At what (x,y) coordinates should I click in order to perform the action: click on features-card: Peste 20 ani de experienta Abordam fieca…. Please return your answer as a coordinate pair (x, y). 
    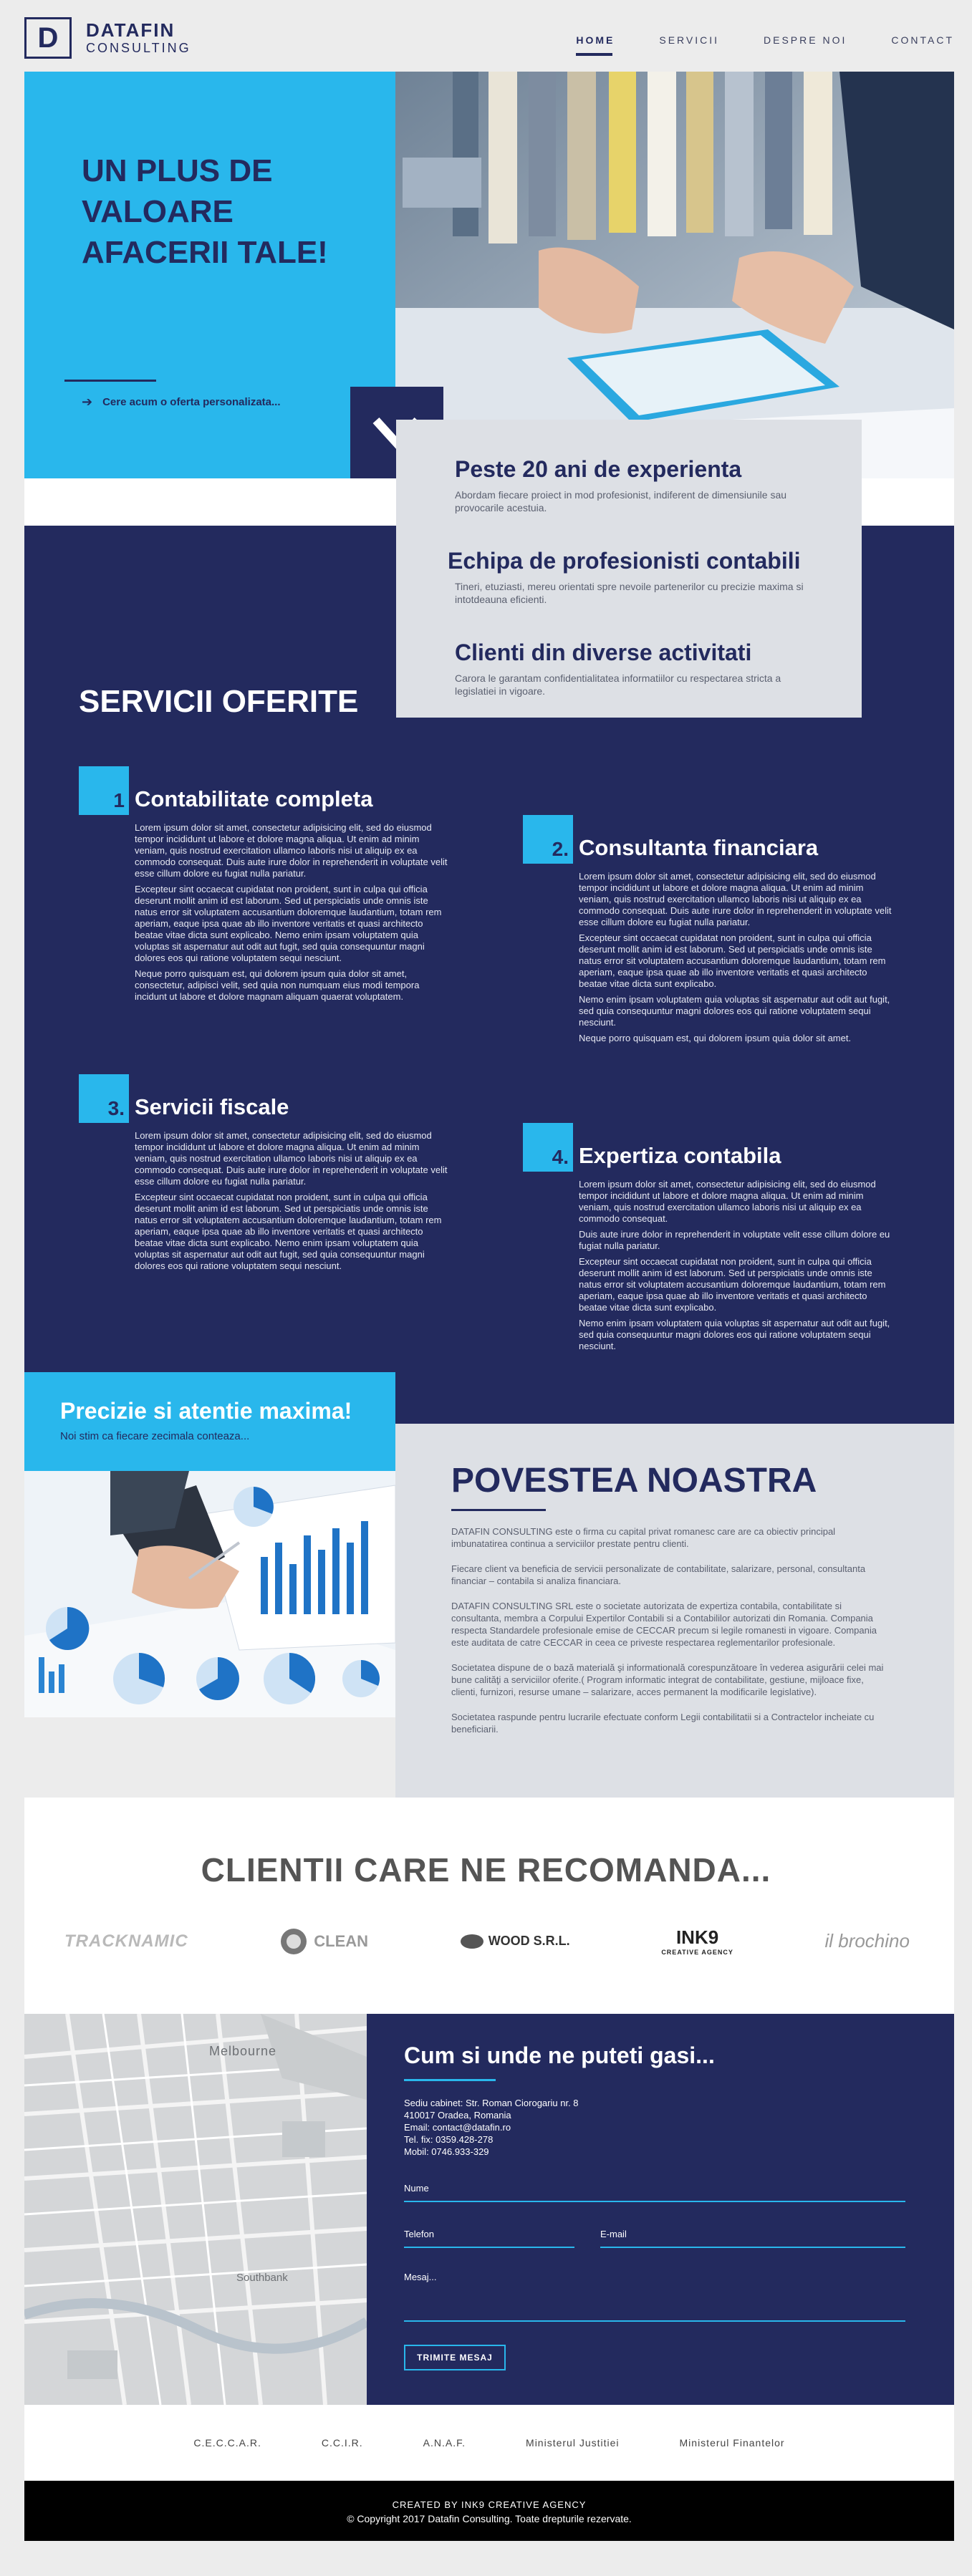
    Looking at the image, I should click on (629, 569).